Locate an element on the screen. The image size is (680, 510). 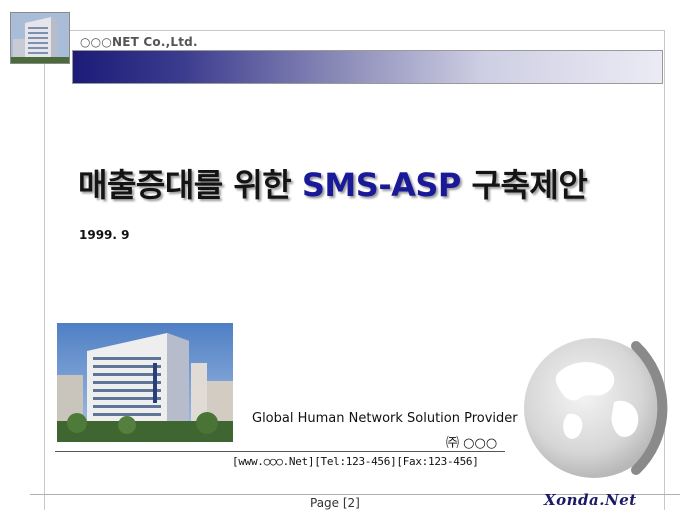
proposal-date: 1999. 9 is located at coordinates (104, 235).